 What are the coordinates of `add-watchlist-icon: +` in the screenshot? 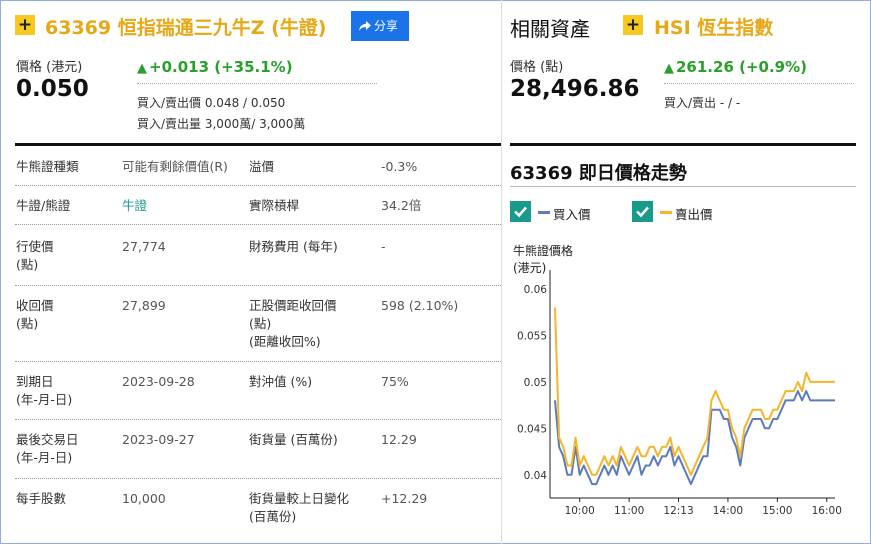 It's located at (25, 25).